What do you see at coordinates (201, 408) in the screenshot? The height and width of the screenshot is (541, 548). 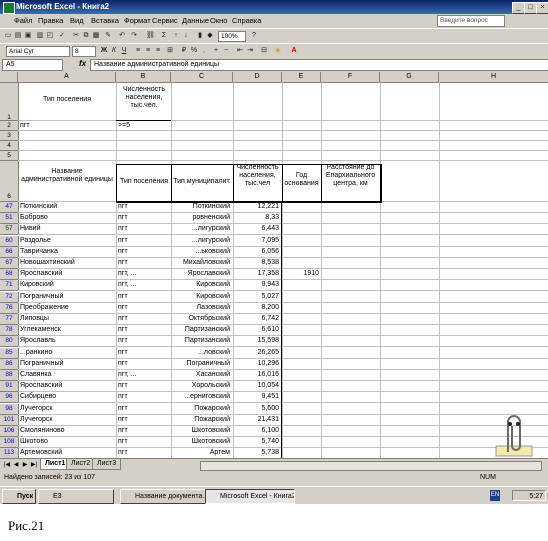 I see `cell-municipality: Пожарский` at bounding box center [201, 408].